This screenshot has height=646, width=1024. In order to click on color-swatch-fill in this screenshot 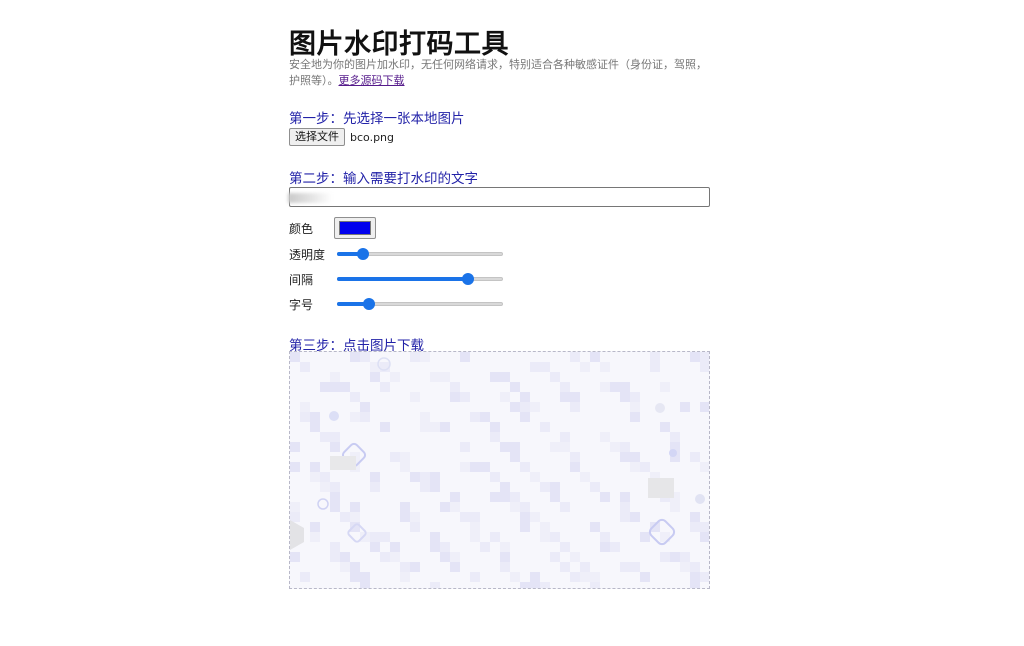, I will do `click(355, 228)`.